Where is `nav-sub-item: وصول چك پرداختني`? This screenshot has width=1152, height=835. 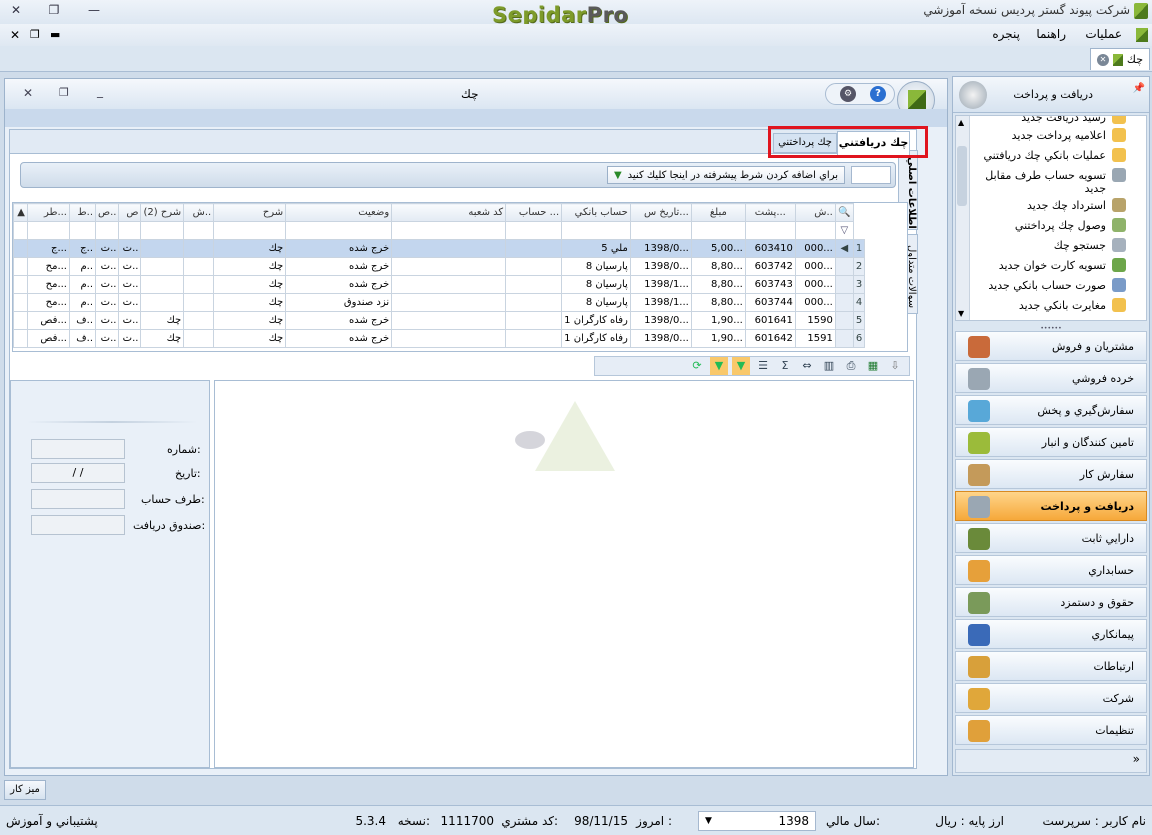
nav-sub-item: وصول چك پرداختني is located at coordinates (1070, 225).